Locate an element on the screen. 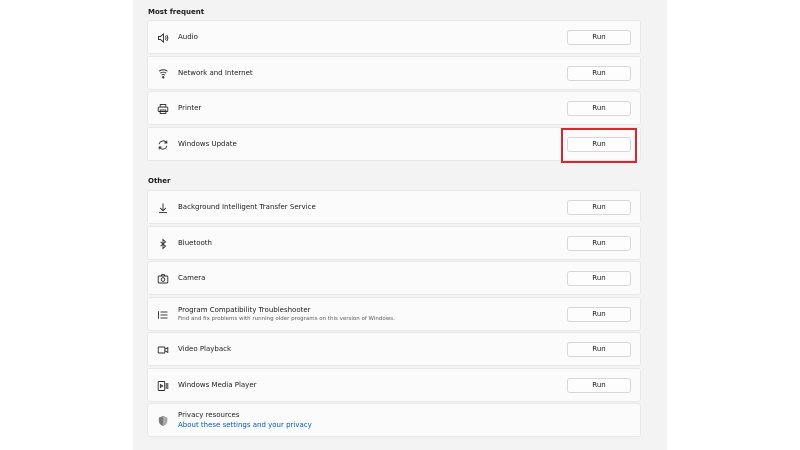 The image size is (800, 450). troubleshooter-row-media-player: Windows Media Player Run is located at coordinates (394, 385).